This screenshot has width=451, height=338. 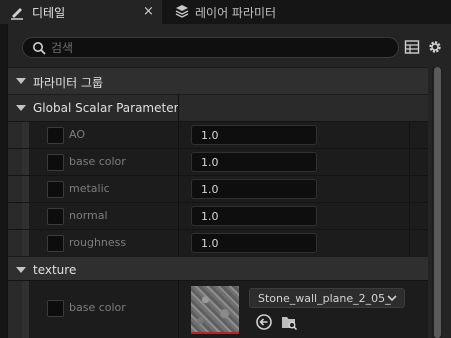 I want to click on section-global-scalar-label: Global Scalar Parameter V, so click(x=107, y=108).